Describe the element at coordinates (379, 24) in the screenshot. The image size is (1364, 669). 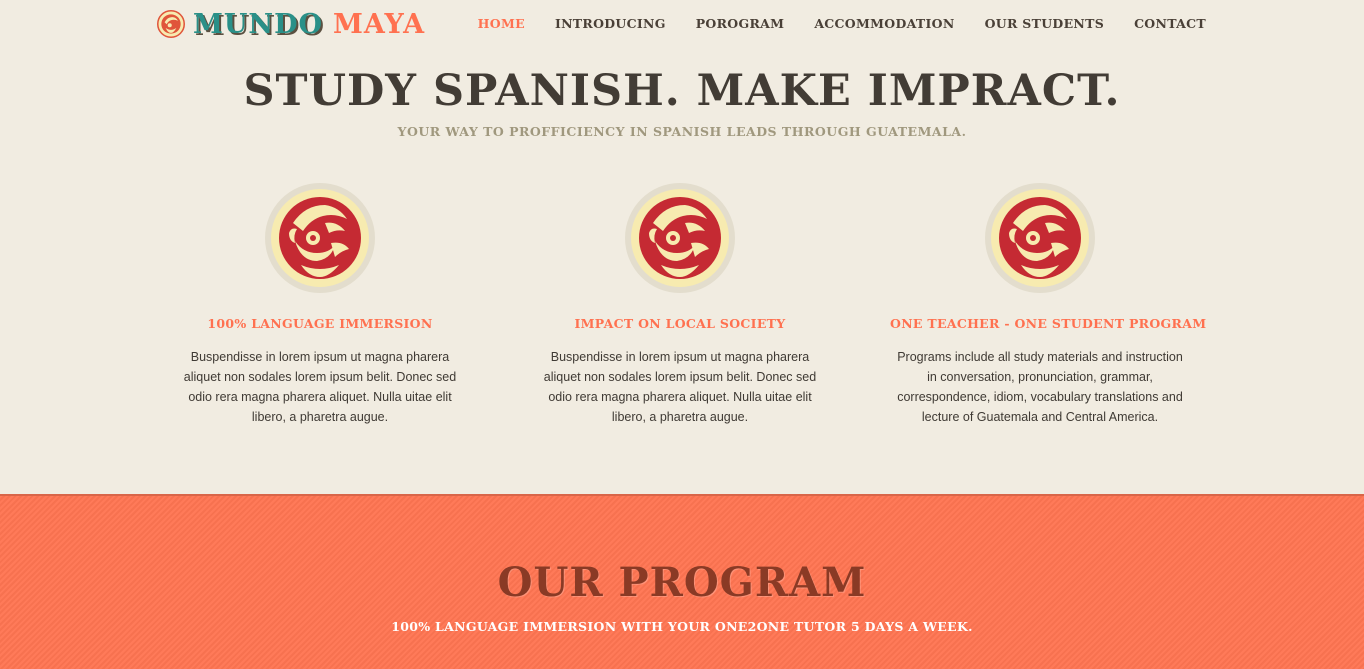
I see `logo-word-maya: MAYA` at that location.